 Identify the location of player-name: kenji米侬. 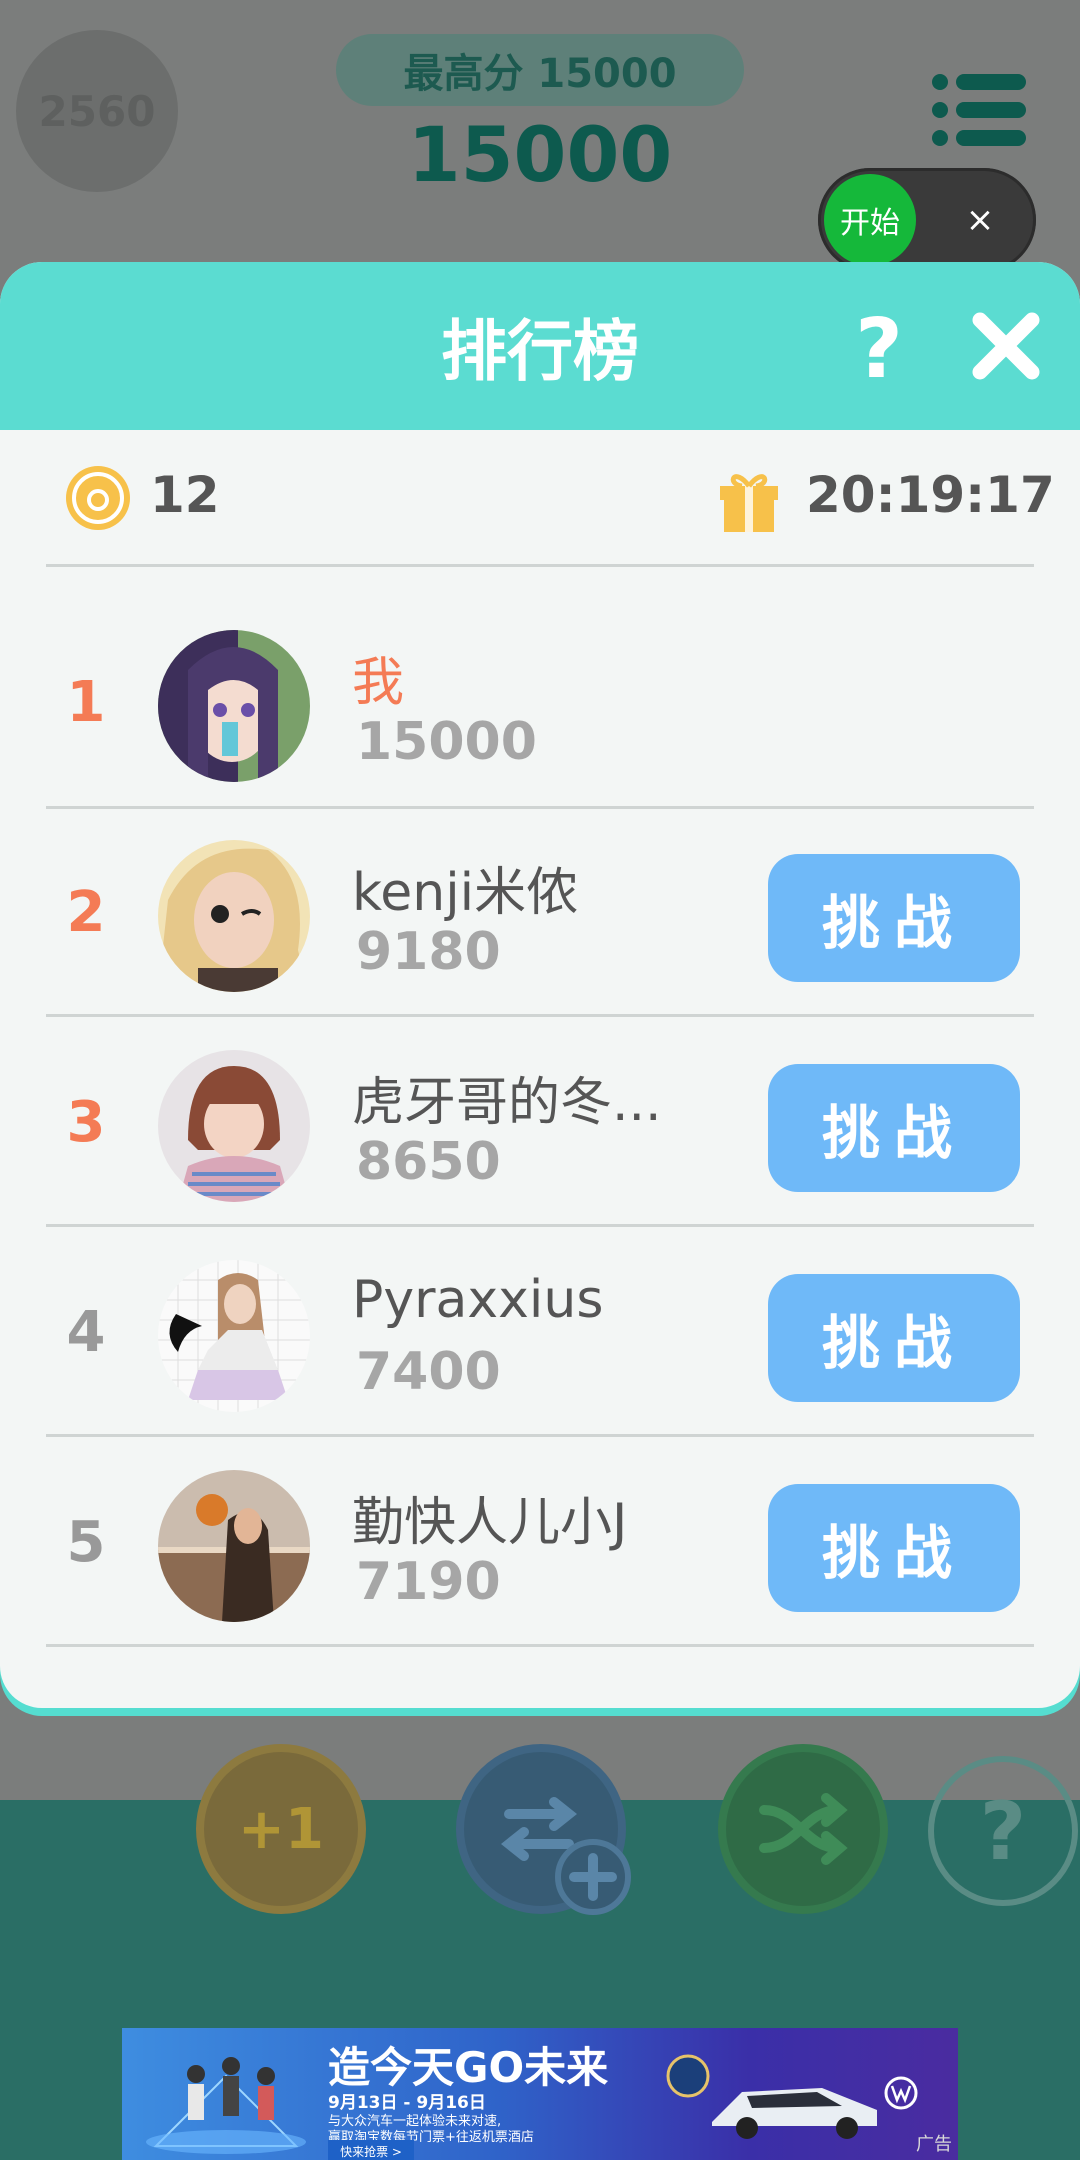
(465, 893).